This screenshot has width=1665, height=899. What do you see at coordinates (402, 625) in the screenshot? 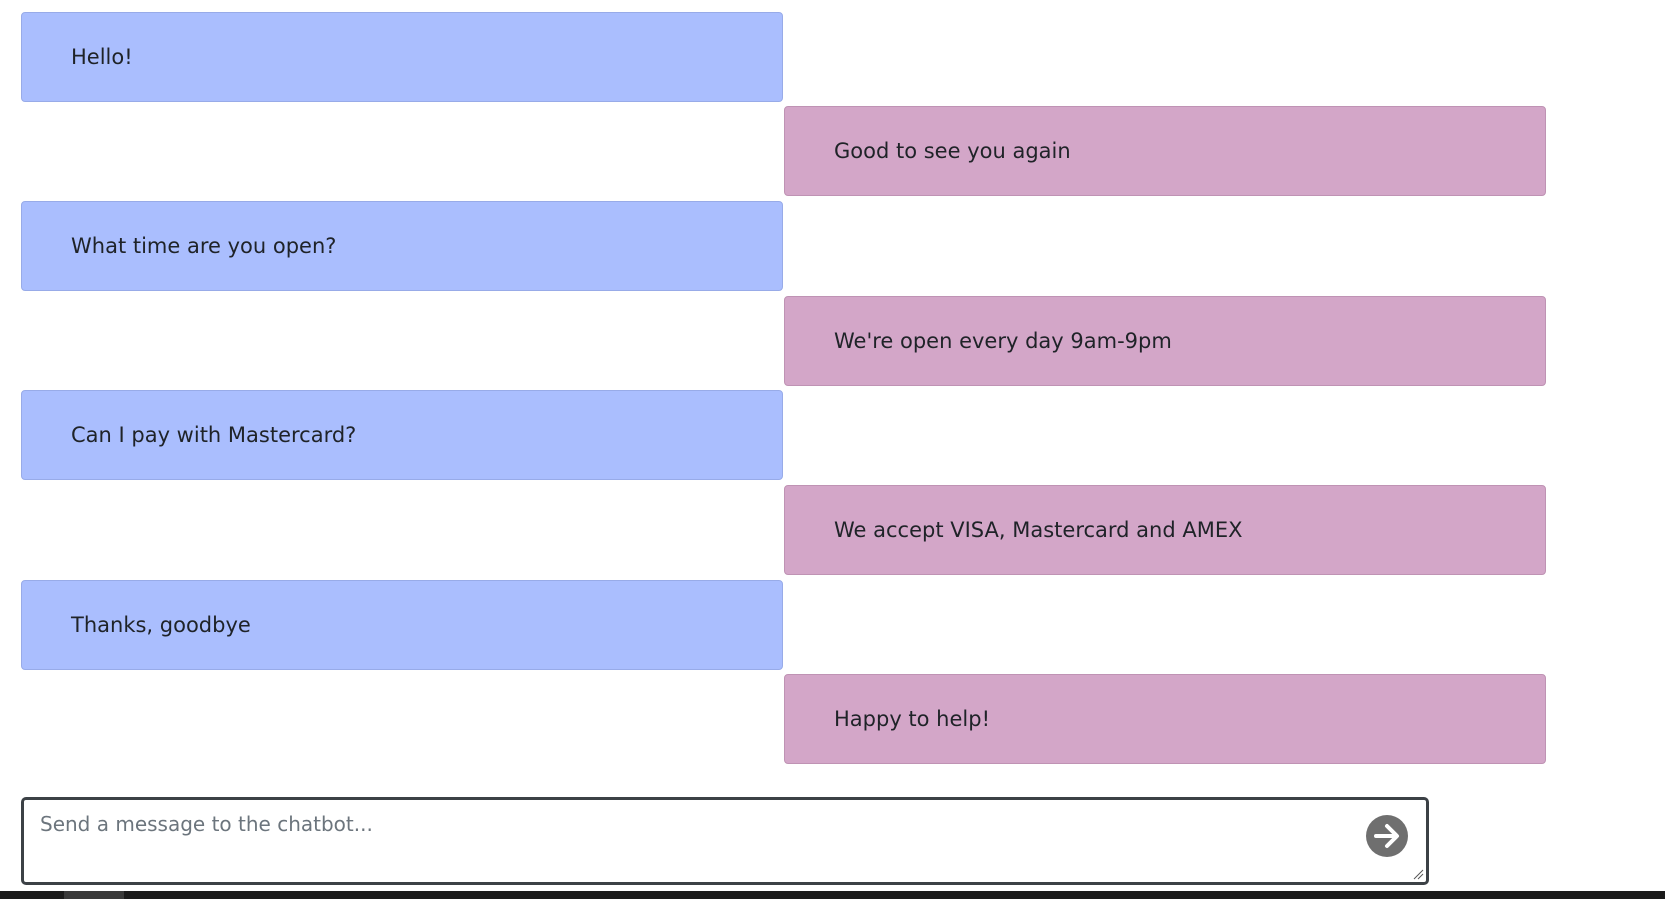
I see `user-message: Thanks, goodbye` at bounding box center [402, 625].